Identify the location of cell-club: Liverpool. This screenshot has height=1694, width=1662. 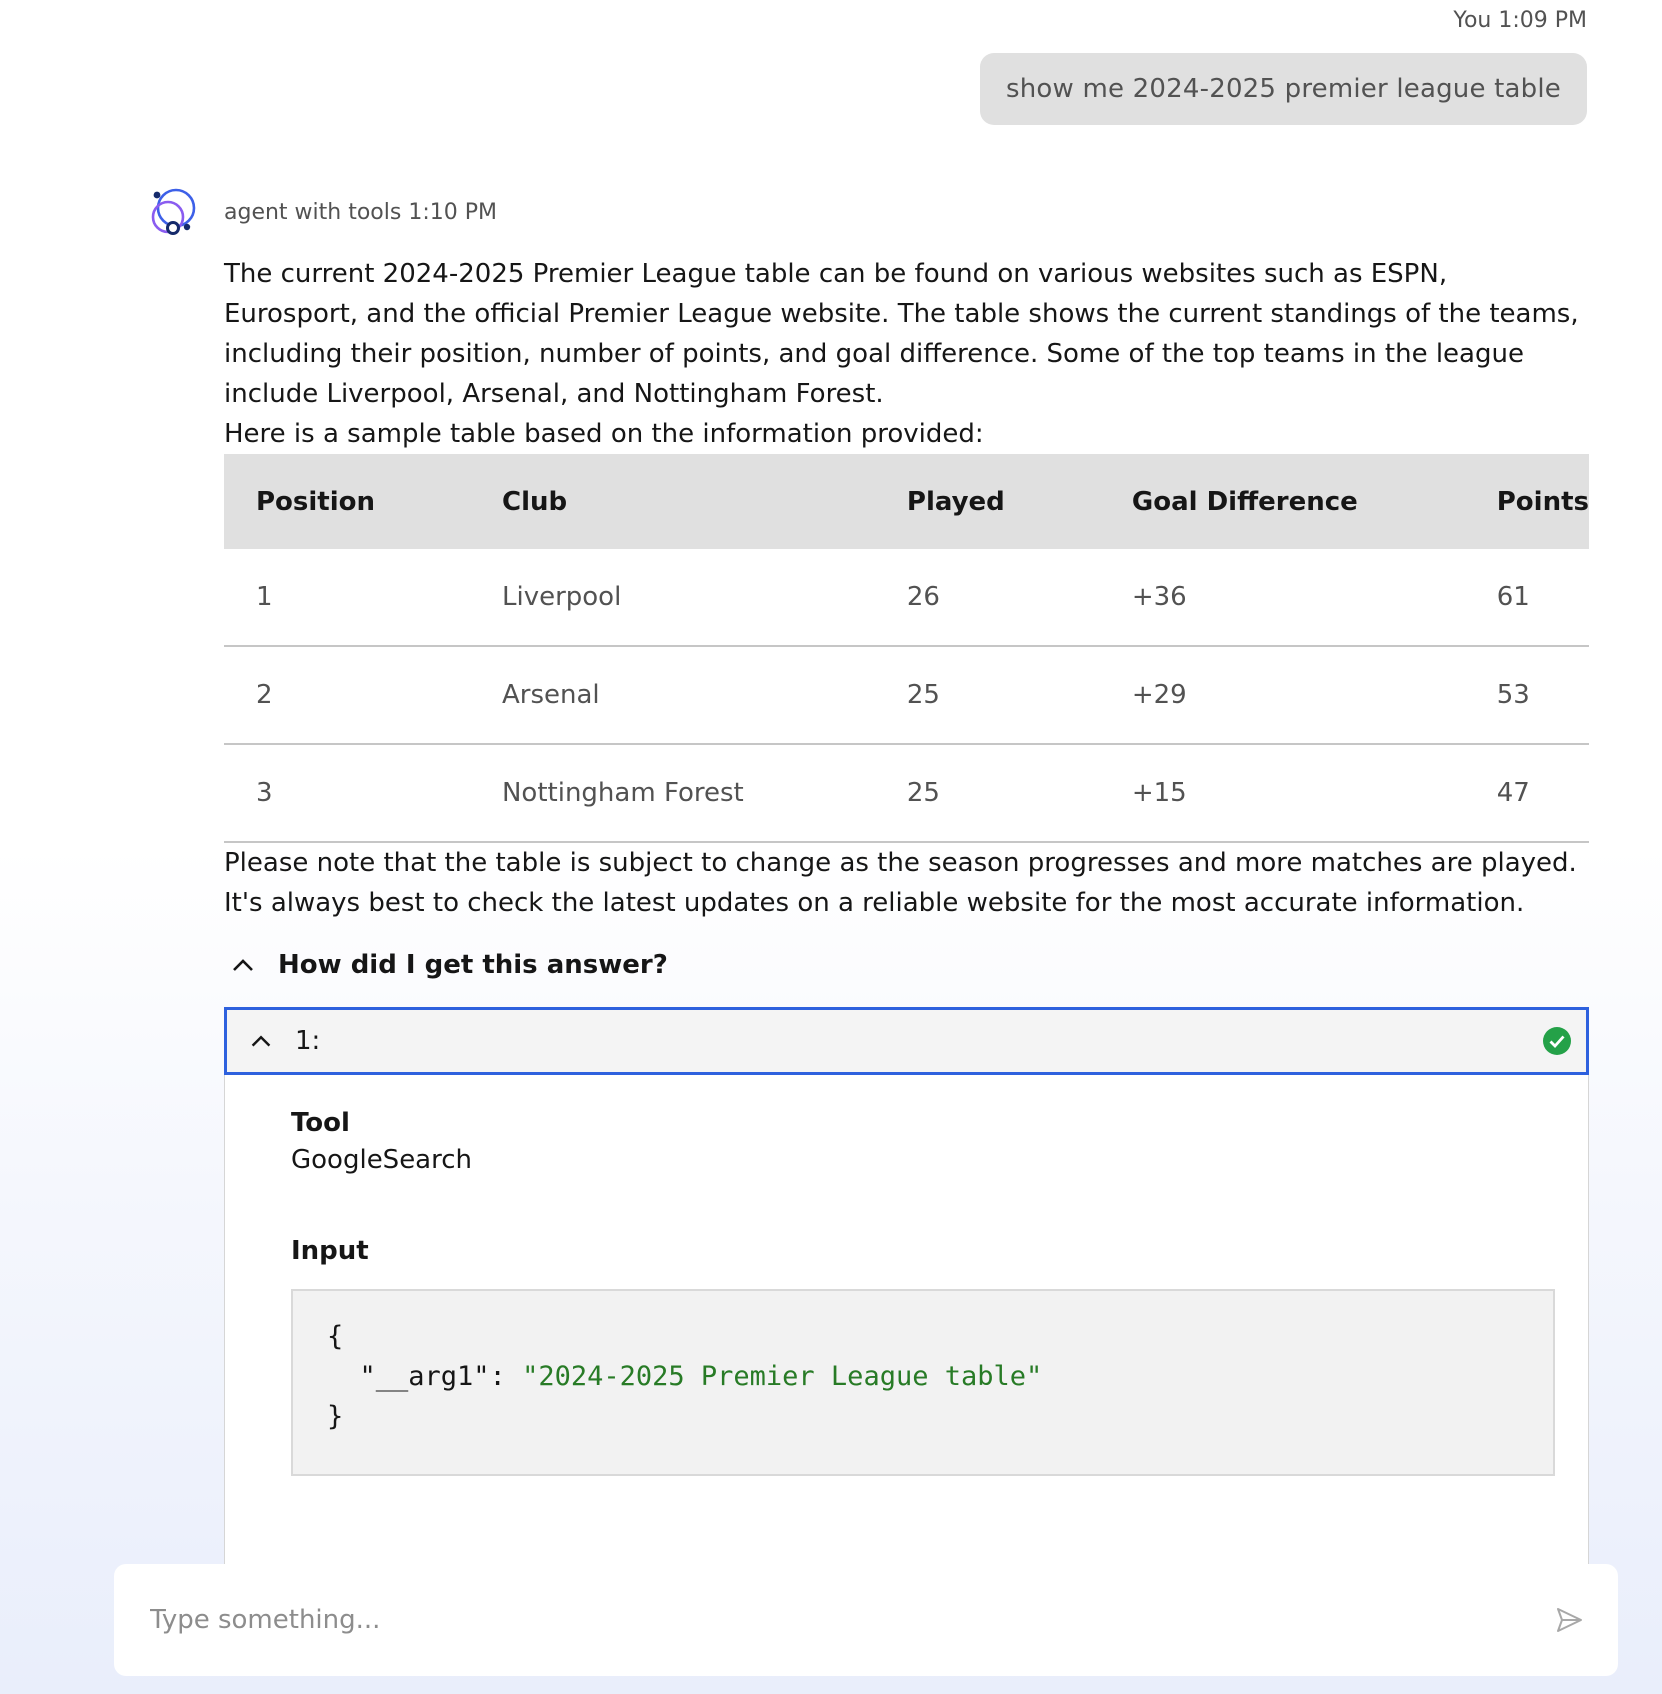
(672, 598).